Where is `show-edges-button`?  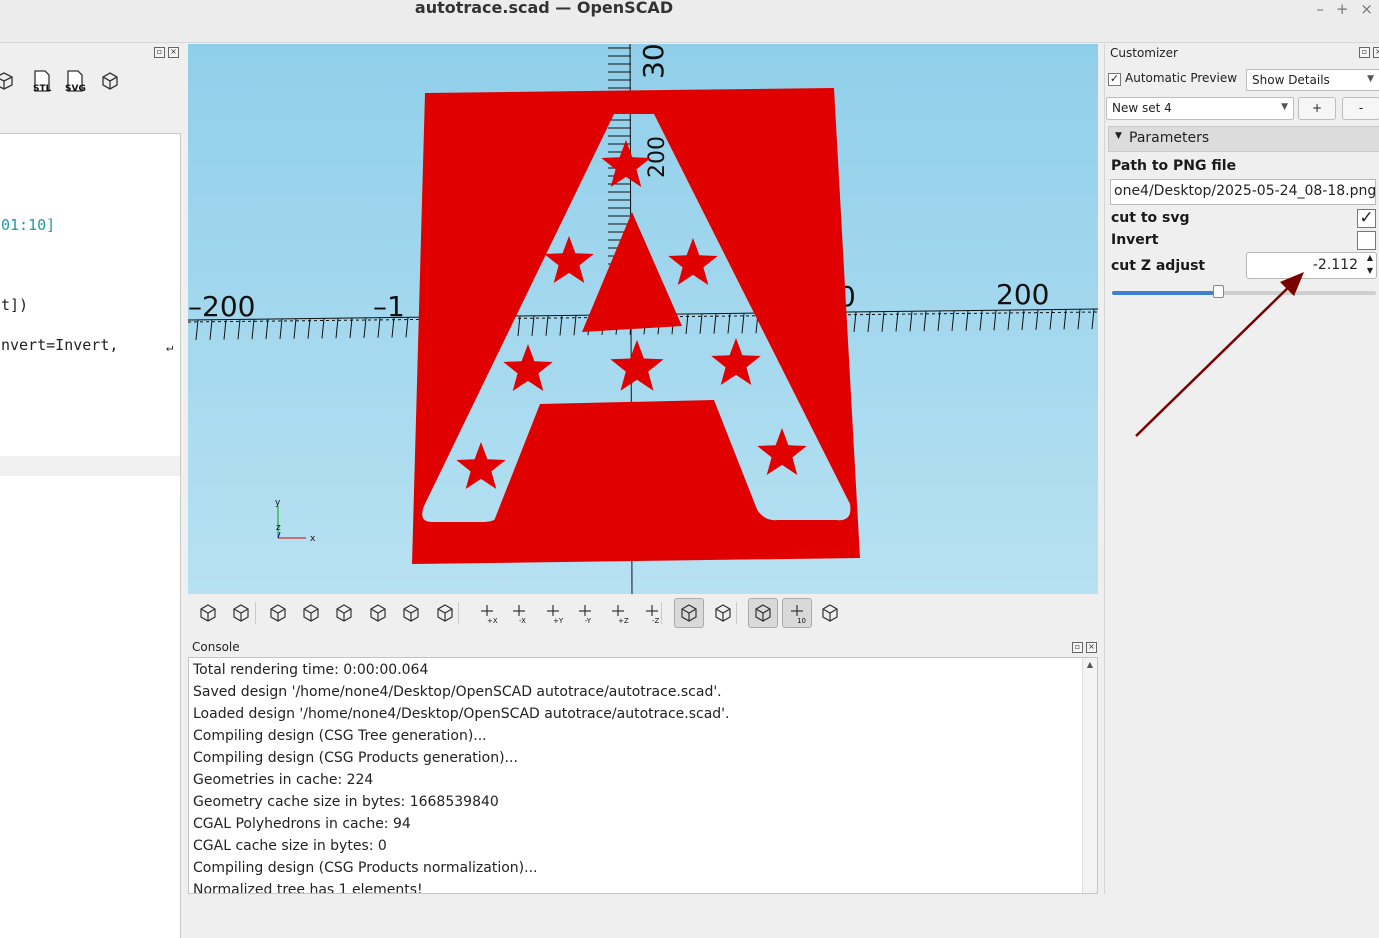 show-edges-button is located at coordinates (830, 613).